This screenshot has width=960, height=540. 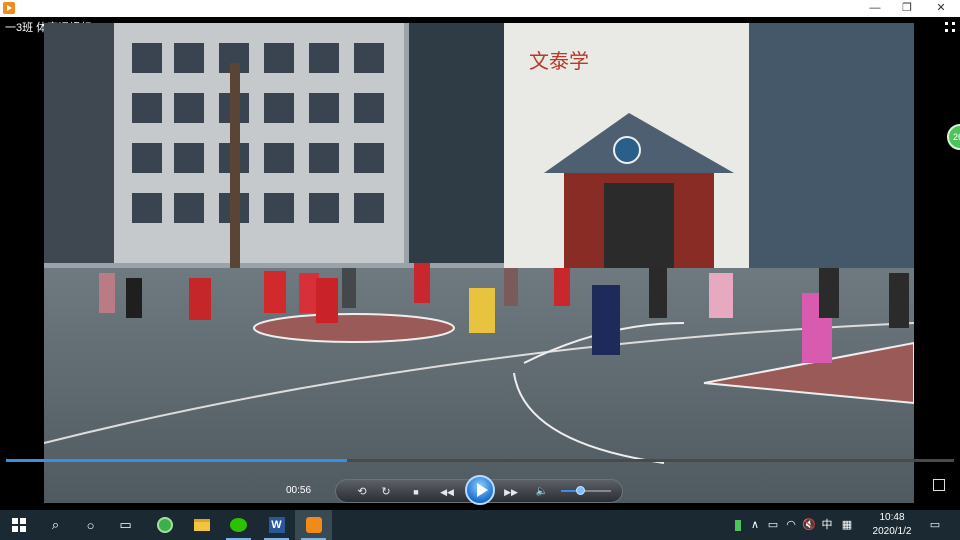 I want to click on volume-slider-thumb, so click(x=580, y=490).